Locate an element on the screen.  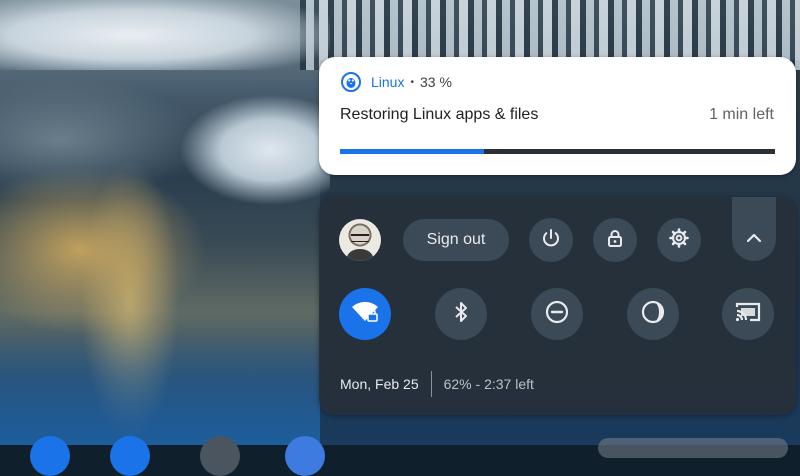
wifi-icon is located at coordinates (365, 314).